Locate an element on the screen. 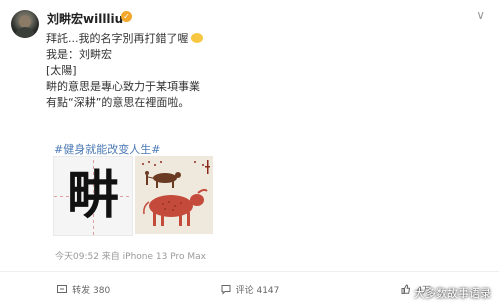 This screenshot has width=499, height=306. thumbs-up-icon is located at coordinates (406, 289).